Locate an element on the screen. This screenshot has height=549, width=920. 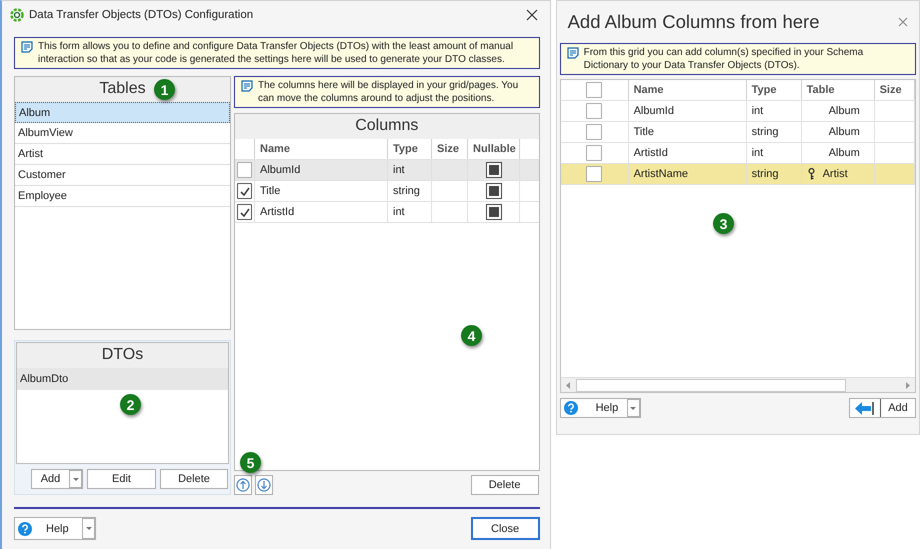
arrow-icon is located at coordinates (865, 408).